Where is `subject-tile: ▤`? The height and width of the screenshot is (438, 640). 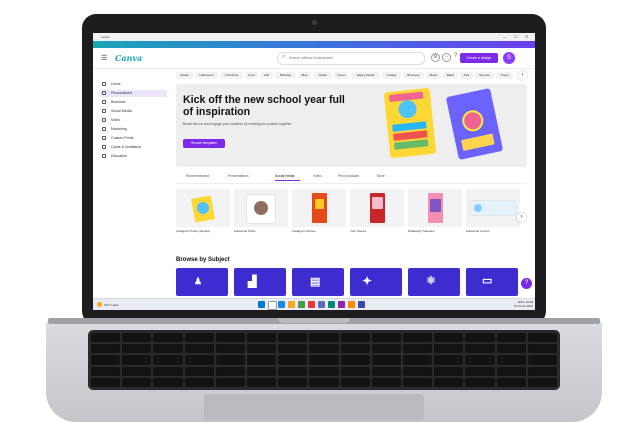
subject-tile: ▤ is located at coordinates (318, 282).